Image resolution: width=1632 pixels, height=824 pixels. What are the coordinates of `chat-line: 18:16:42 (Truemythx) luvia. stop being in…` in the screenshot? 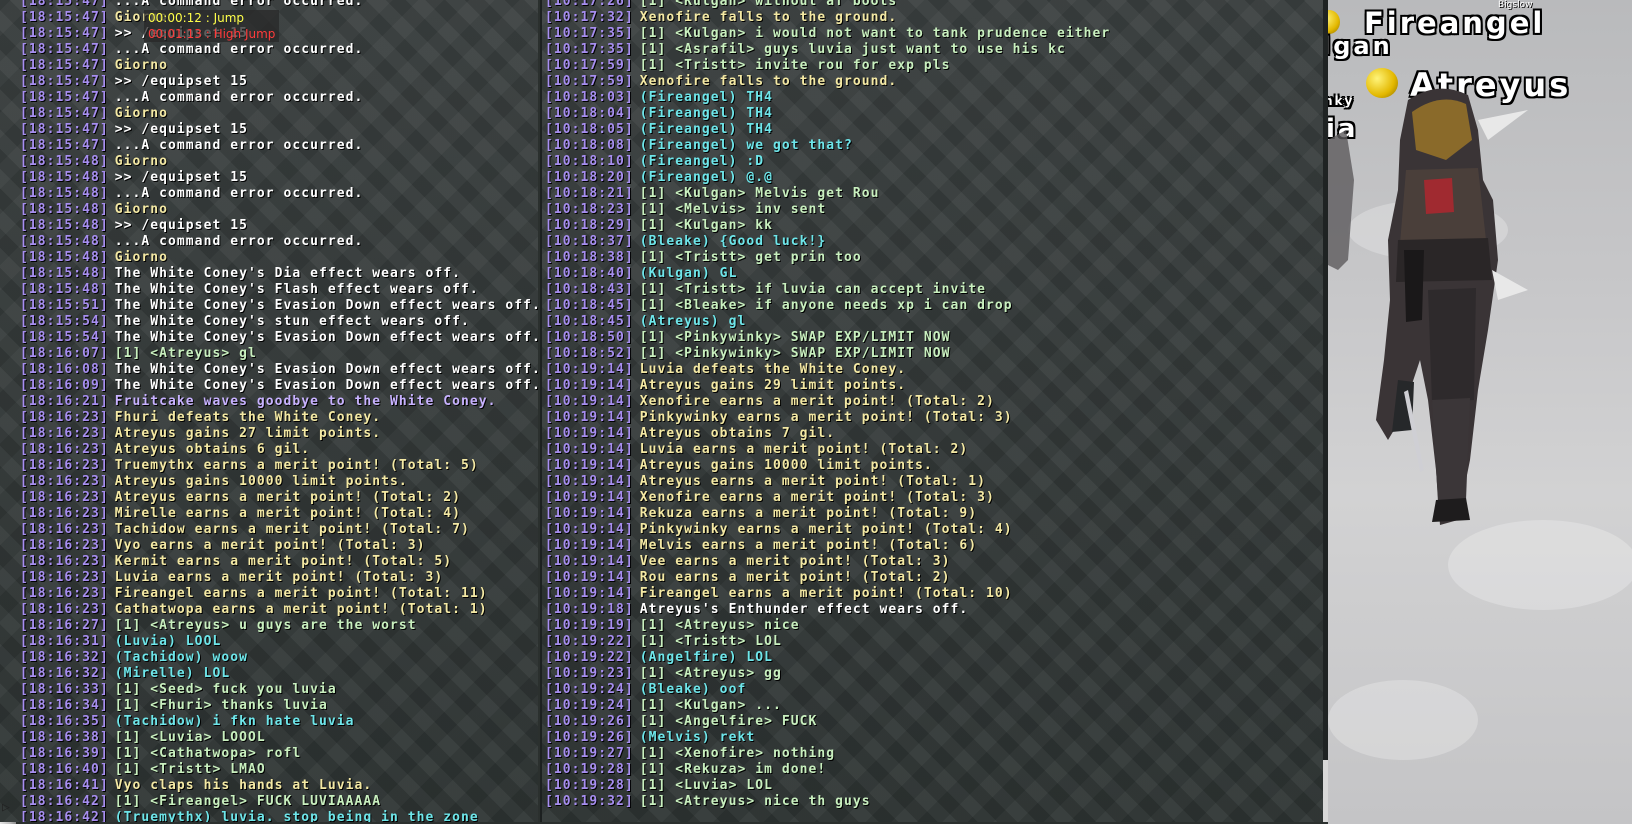 It's located at (279, 816).